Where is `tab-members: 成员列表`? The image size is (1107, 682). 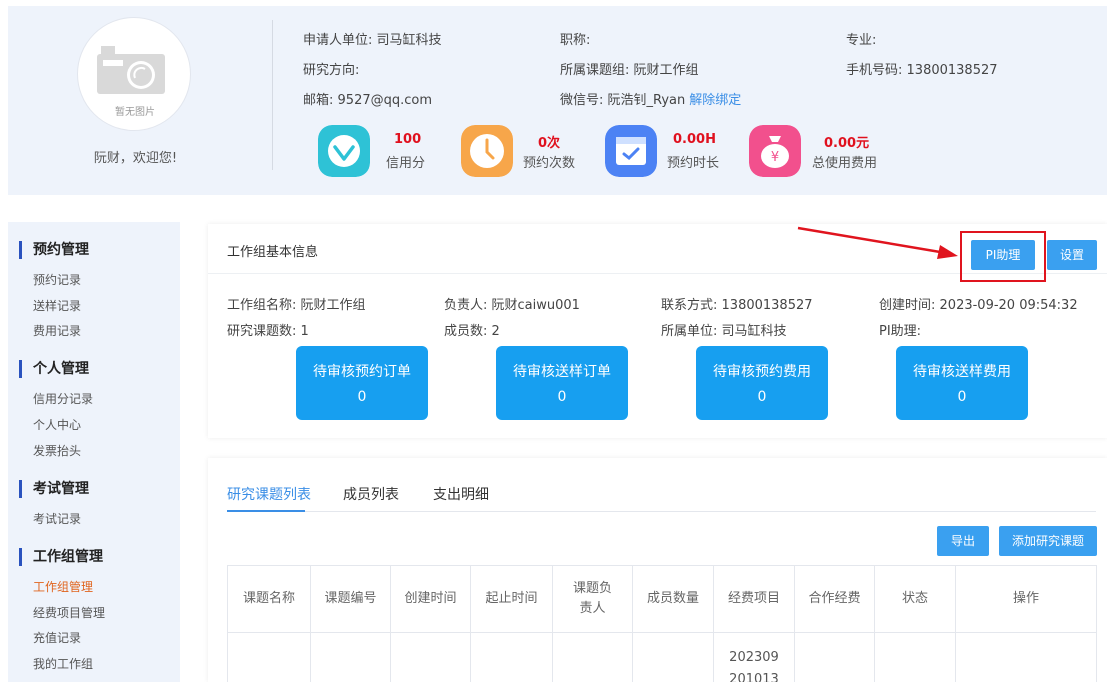
tab-members: 成员列表 is located at coordinates (371, 494).